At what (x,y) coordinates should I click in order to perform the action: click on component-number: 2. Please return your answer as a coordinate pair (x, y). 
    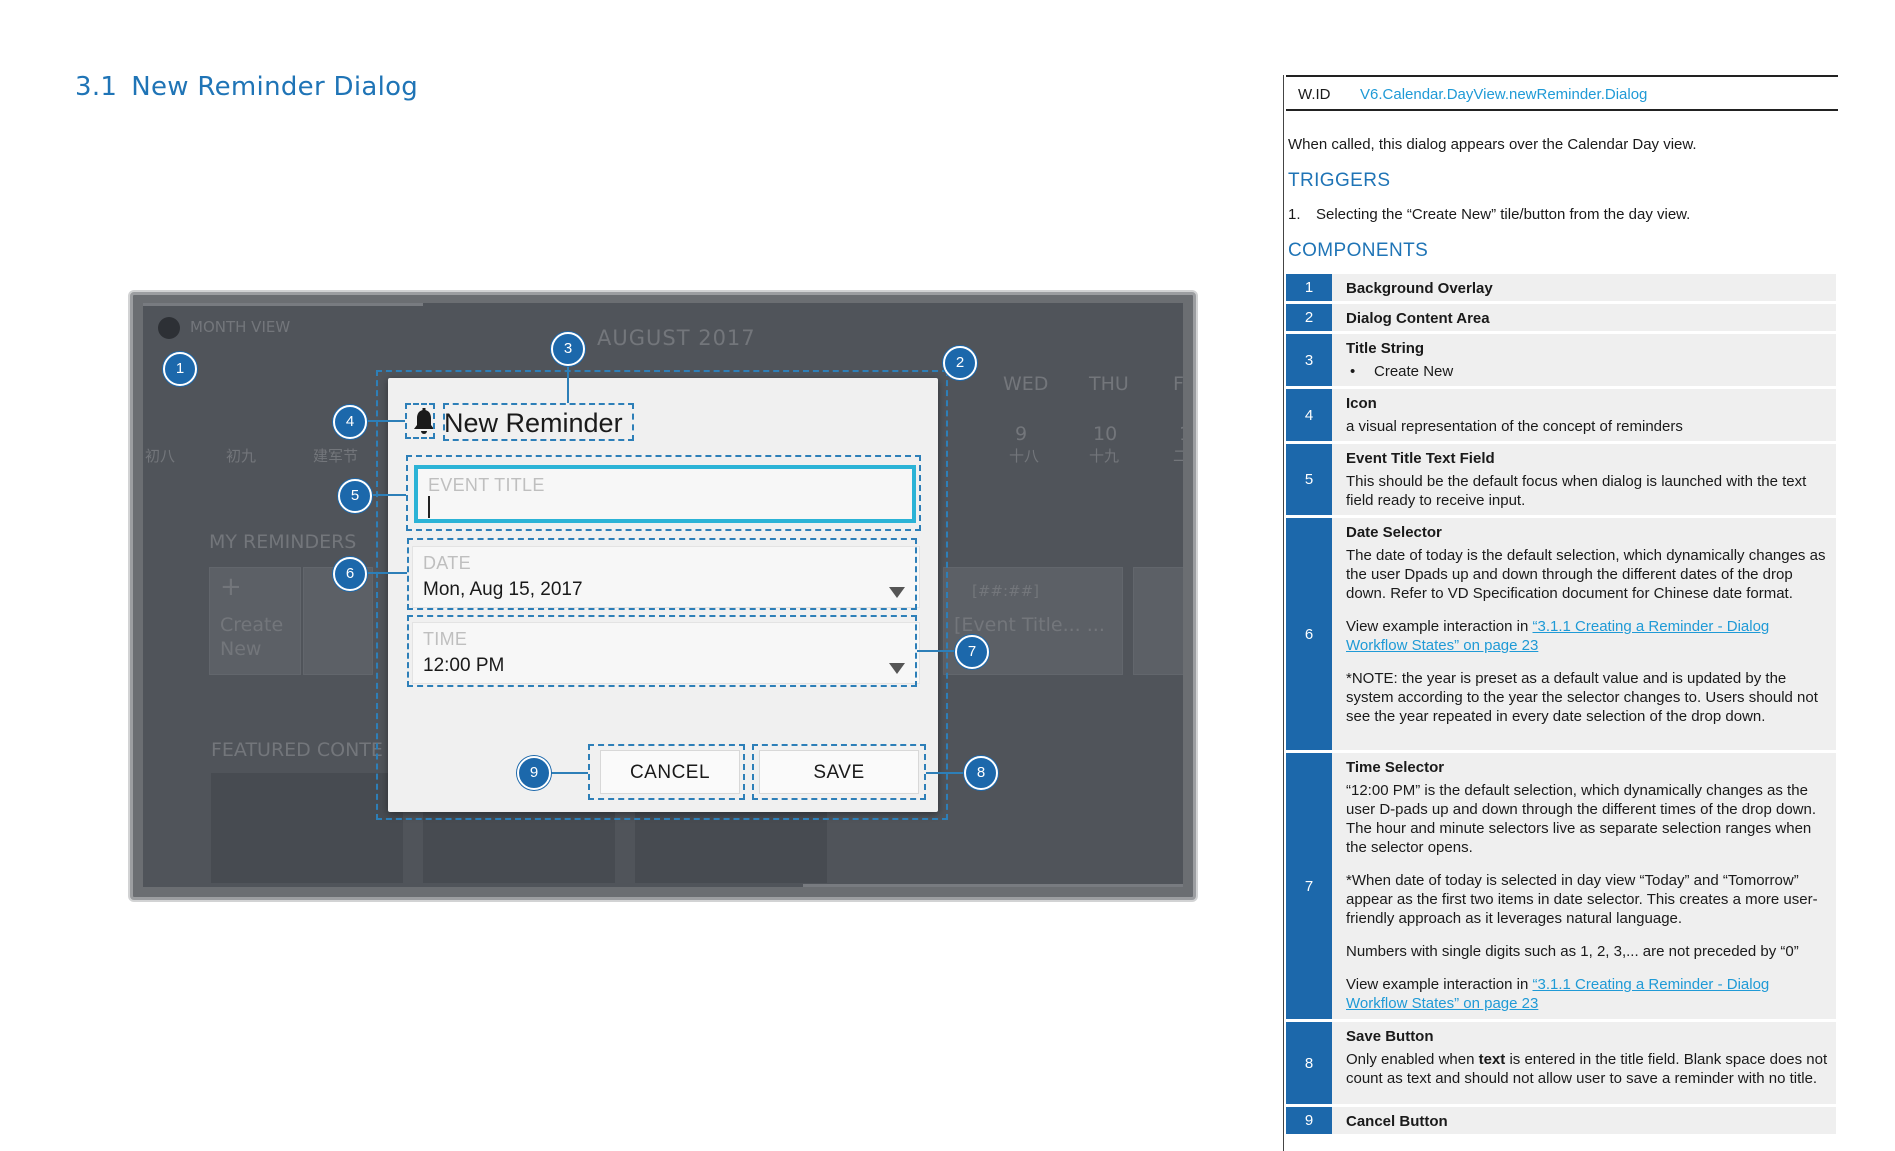
    Looking at the image, I should click on (1309, 317).